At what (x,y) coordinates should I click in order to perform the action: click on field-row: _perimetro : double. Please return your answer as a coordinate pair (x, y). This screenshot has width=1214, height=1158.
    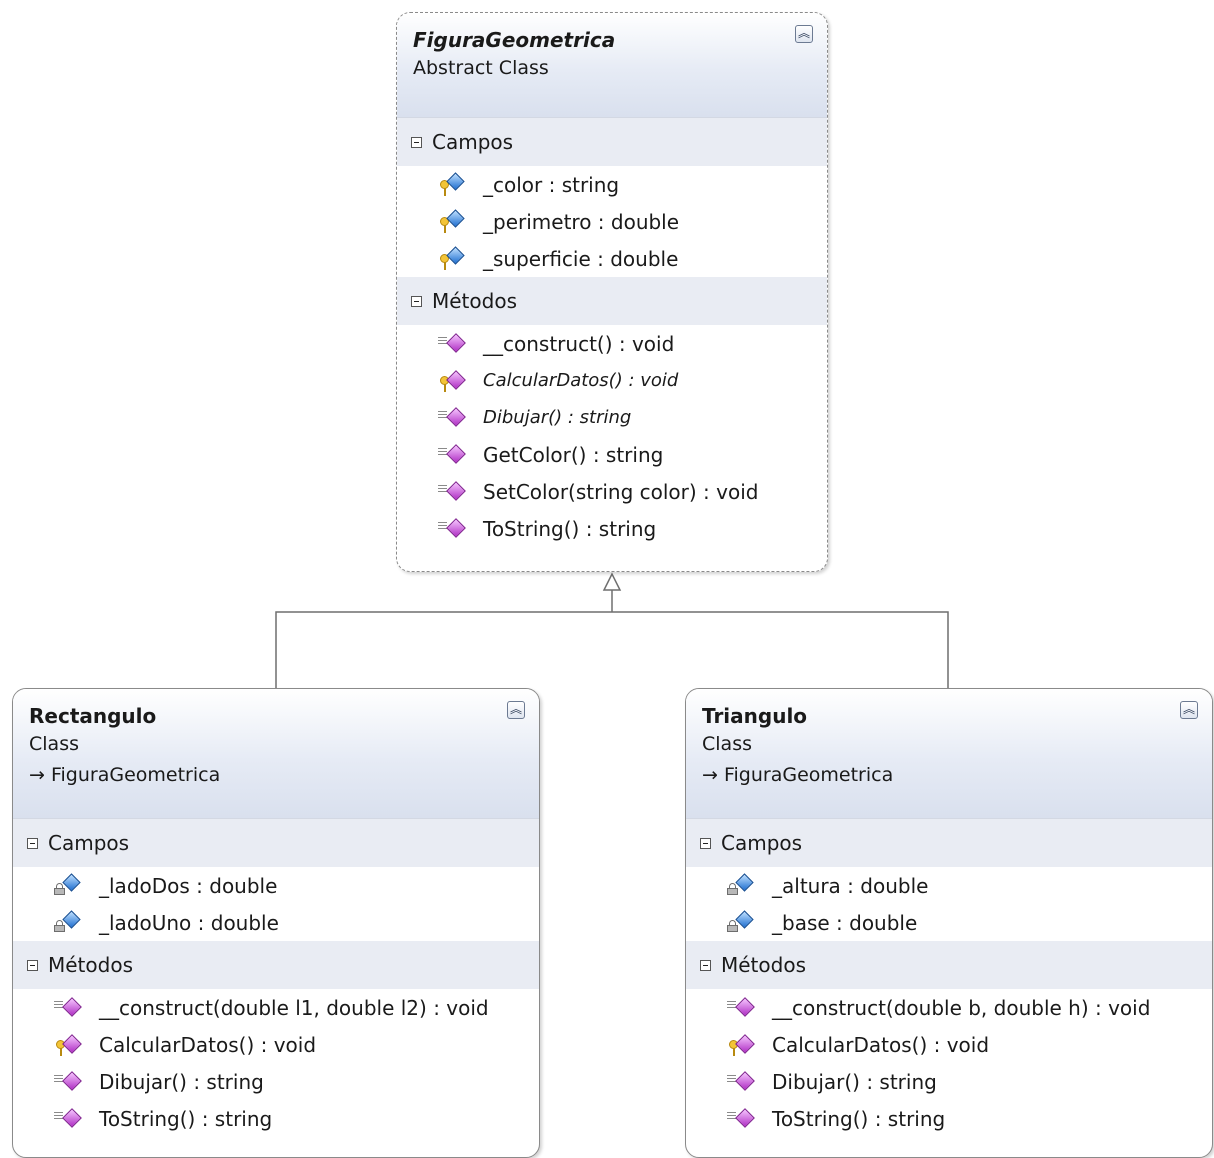
    Looking at the image, I should click on (612, 221).